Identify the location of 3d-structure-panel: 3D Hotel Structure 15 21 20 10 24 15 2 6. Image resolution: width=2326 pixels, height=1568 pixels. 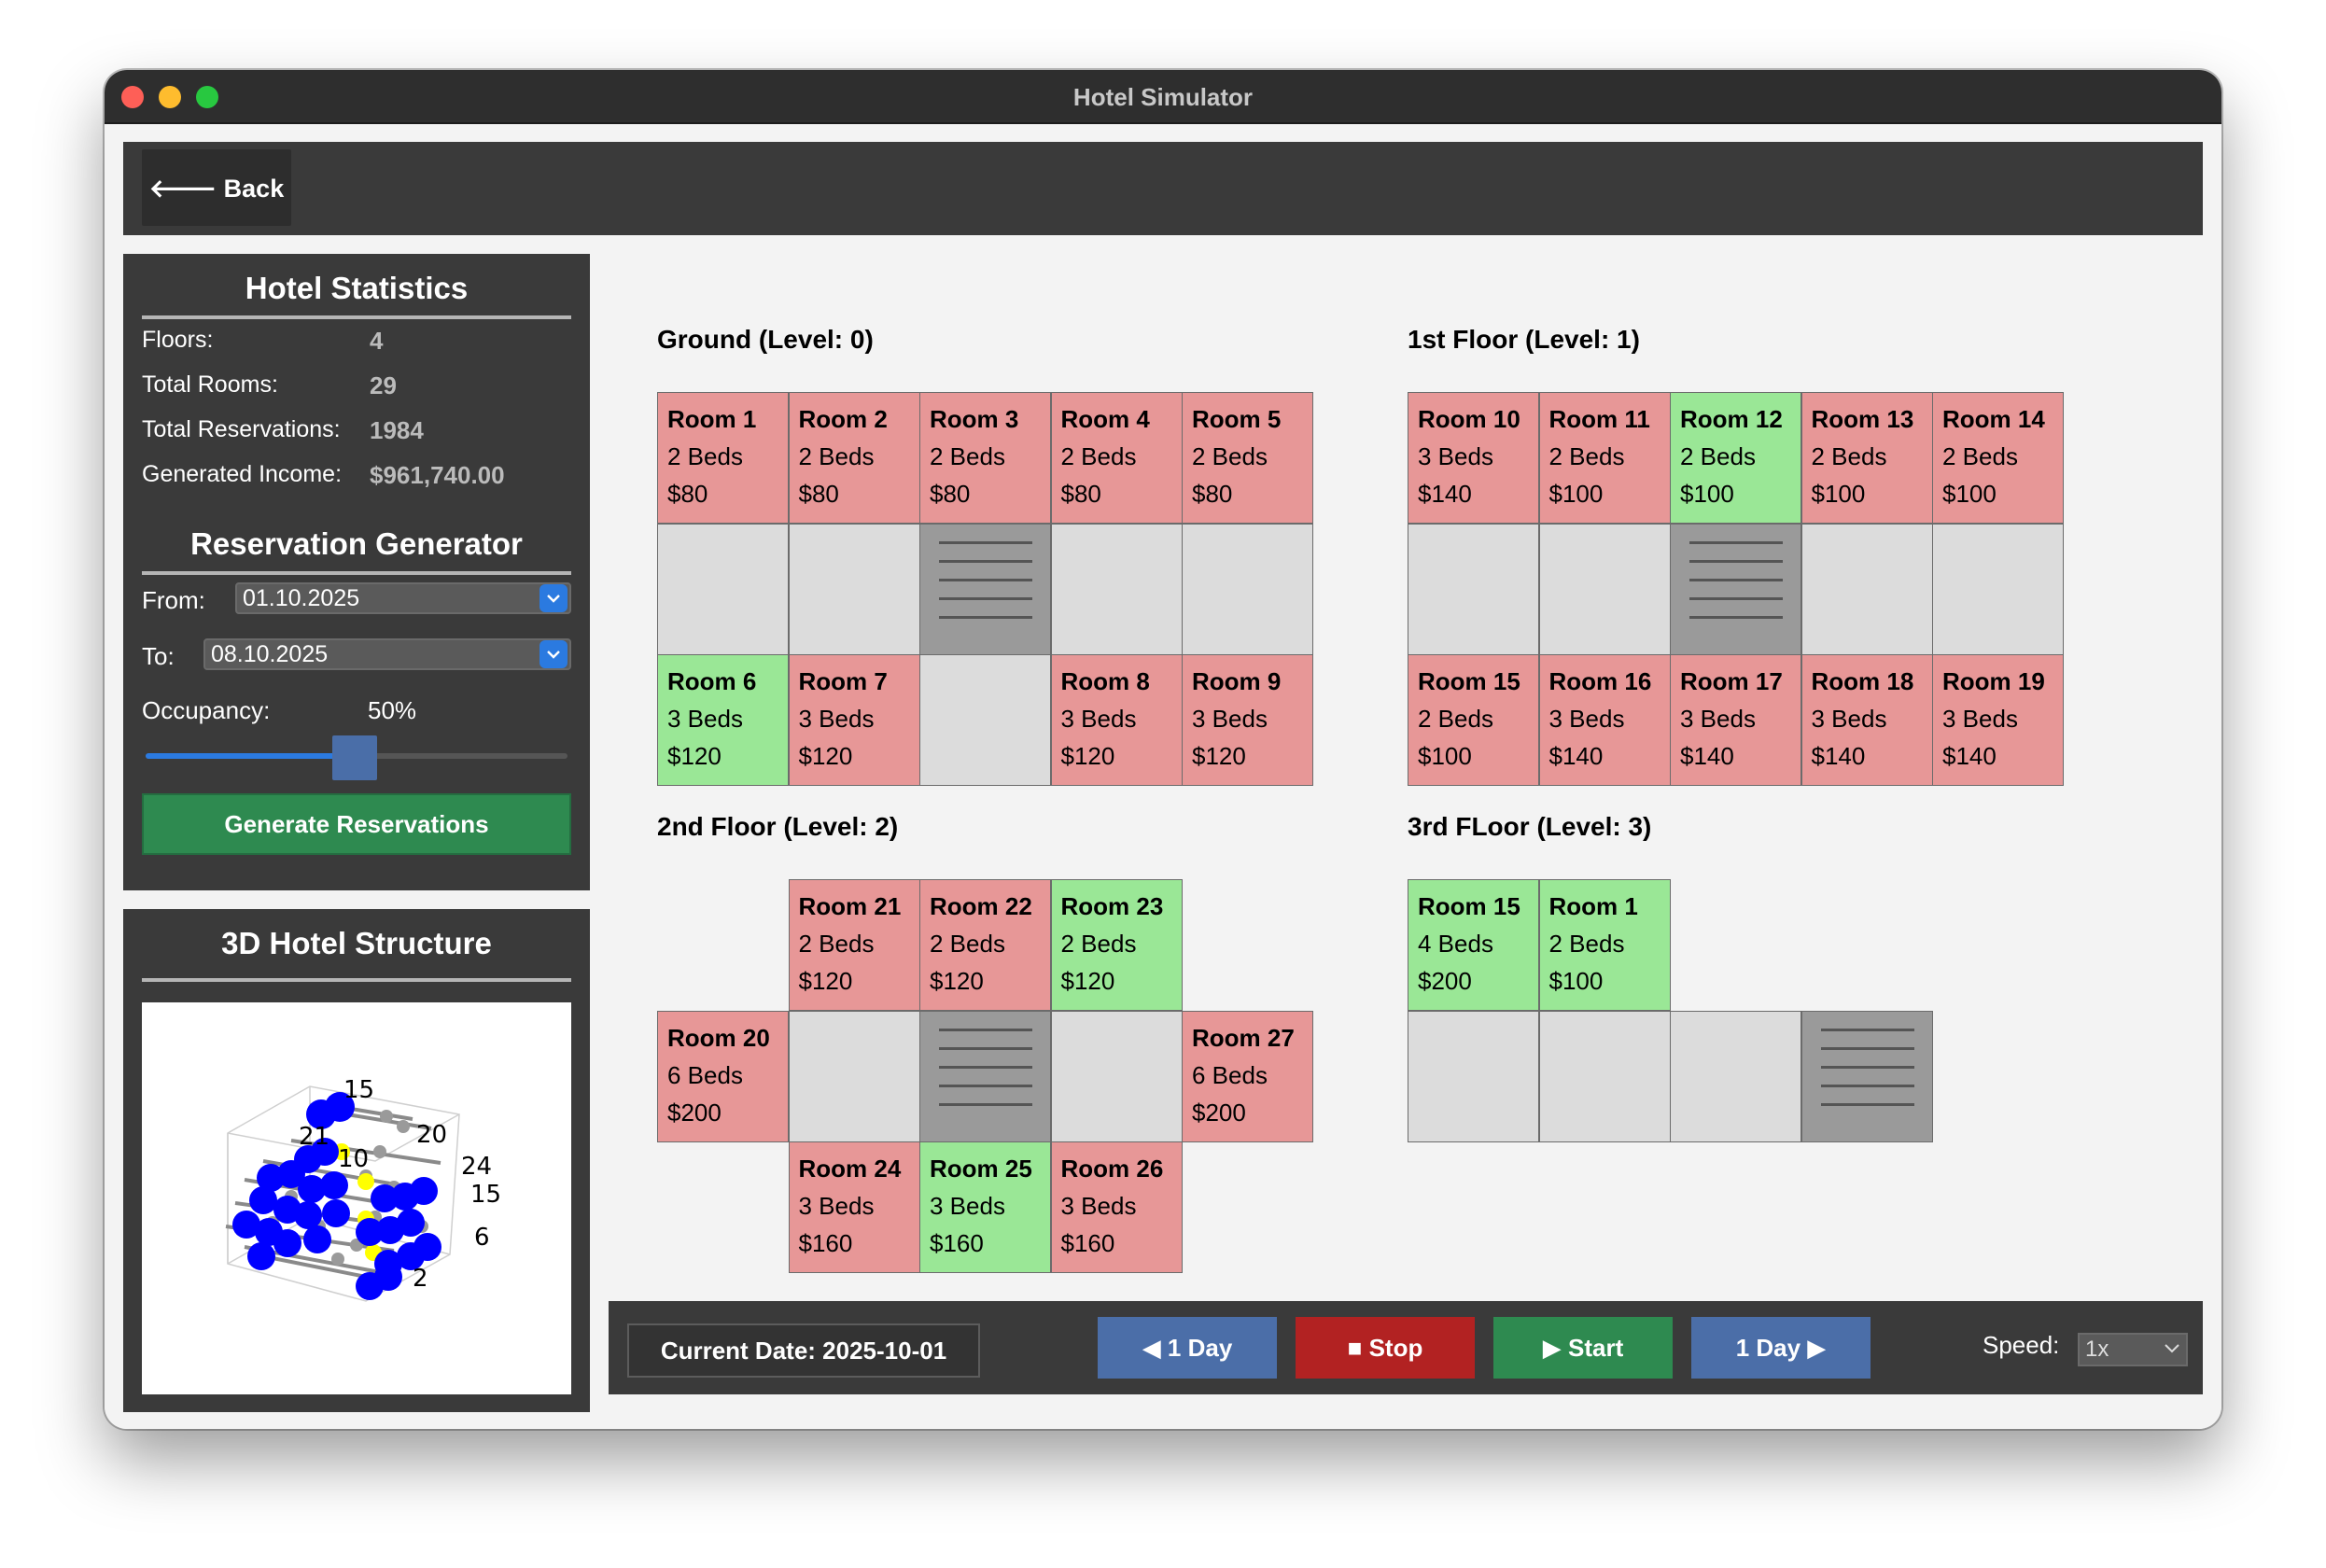
(356, 1160).